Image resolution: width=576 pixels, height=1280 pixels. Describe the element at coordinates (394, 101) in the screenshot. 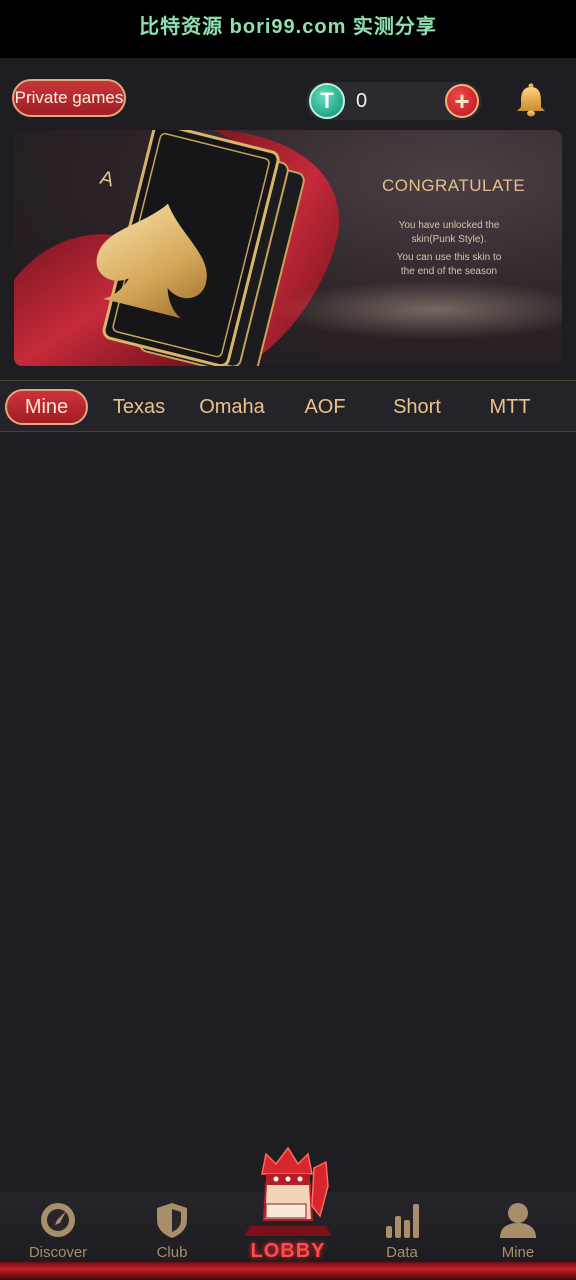

I see `balance-pill: T 0 +` at that location.